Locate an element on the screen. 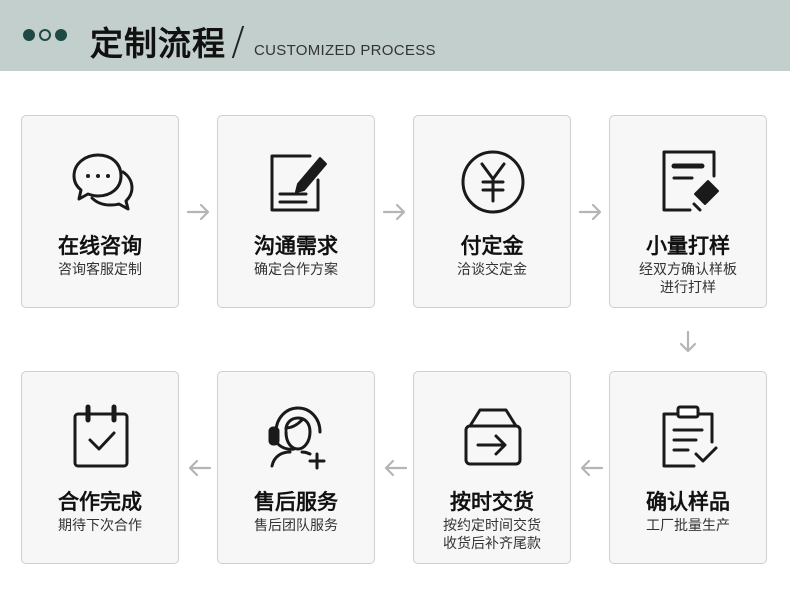 Image resolution: width=790 pixels, height=608 pixels. header-banner: 定制流程 CUSTOMIZED PROCESS is located at coordinates (395, 35).